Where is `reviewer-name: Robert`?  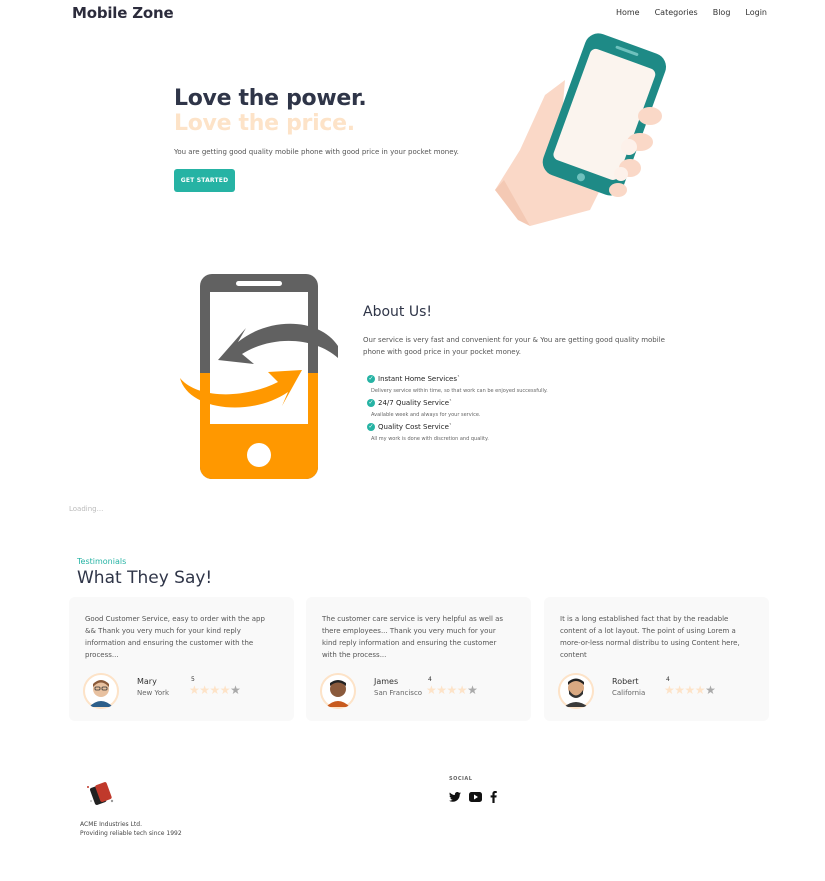
reviewer-name: Robert is located at coordinates (625, 681).